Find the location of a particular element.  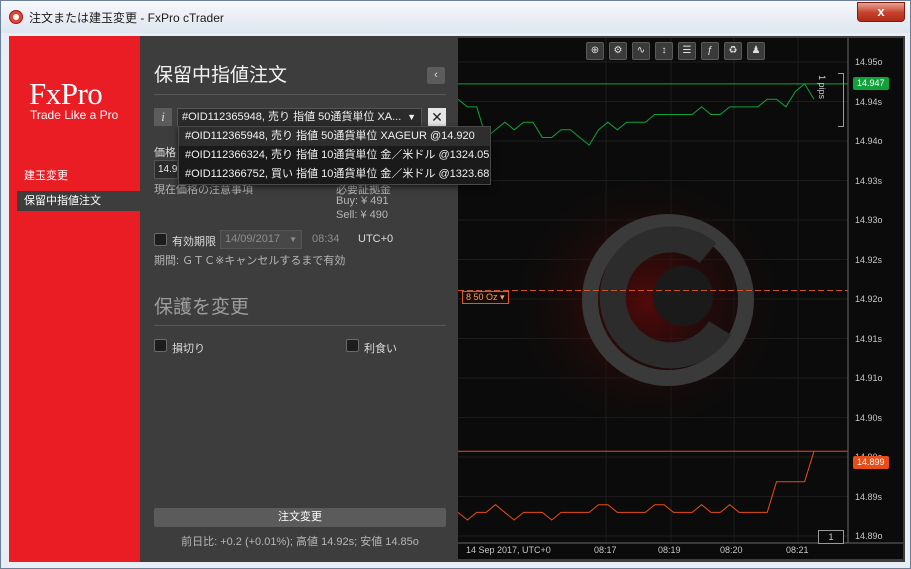

sell-margin-value: Sell: ¥ 490 is located at coordinates (362, 215).